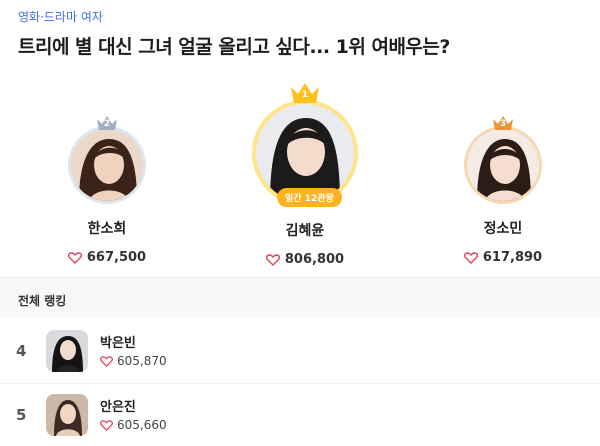 The height and width of the screenshot is (446, 600). I want to click on rank-likes: 605,660, so click(133, 425).